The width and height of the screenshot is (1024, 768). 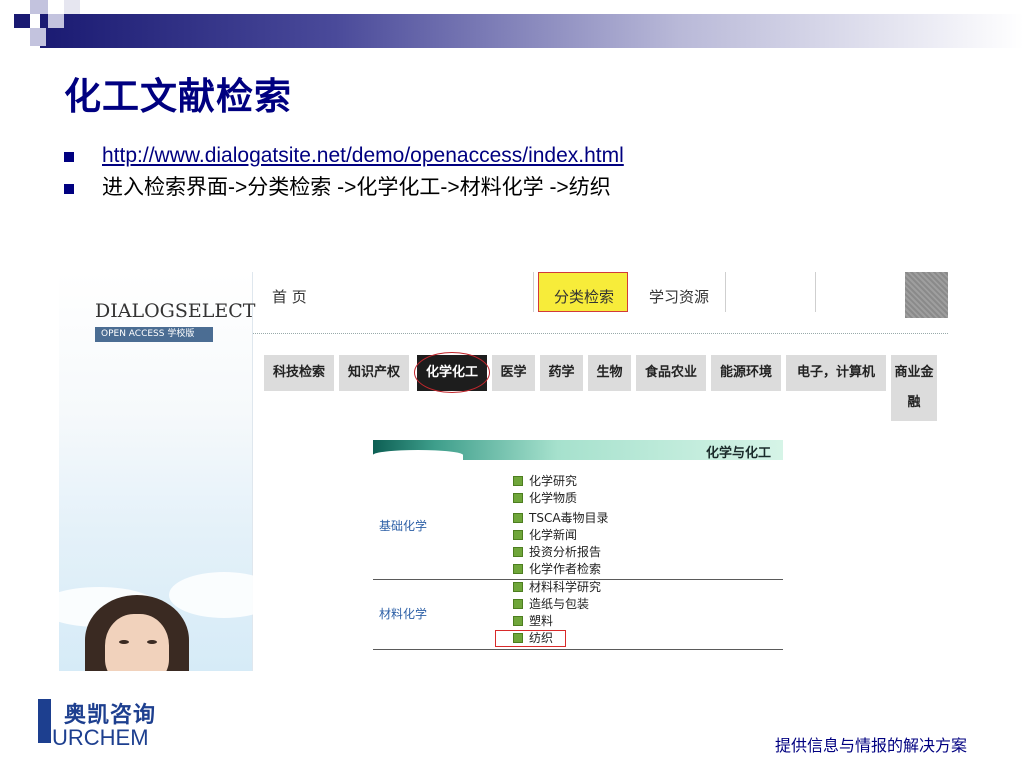 I want to click on section-title: 化学与化工, so click(x=738, y=453).